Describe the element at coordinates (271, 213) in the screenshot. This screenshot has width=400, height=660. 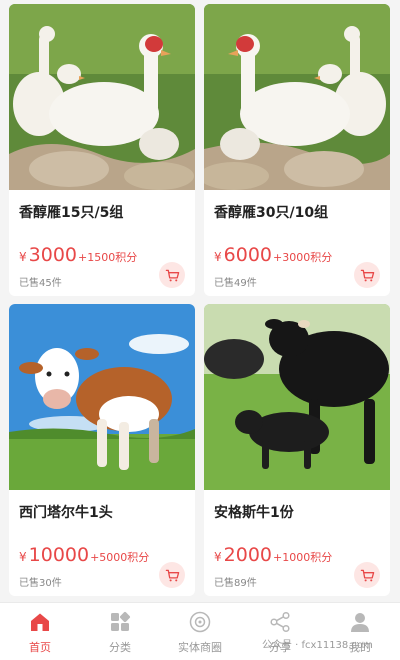
I see `product-name: 香醇雁30只/10组` at that location.